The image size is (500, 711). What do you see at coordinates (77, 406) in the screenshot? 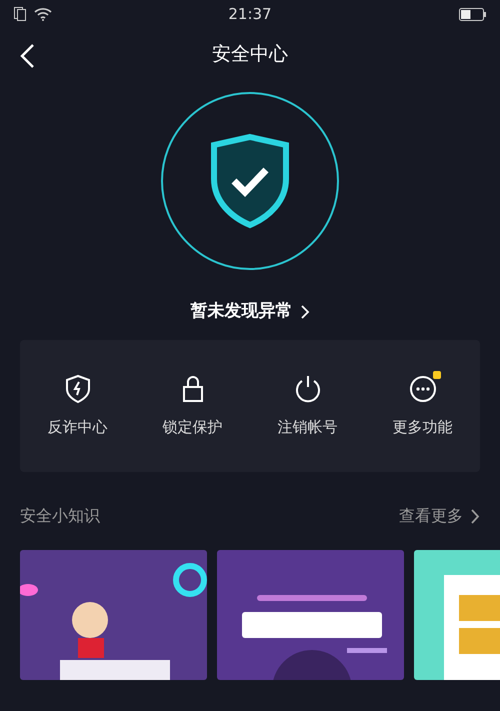
I see `feature-item: 反诈中心` at bounding box center [77, 406].